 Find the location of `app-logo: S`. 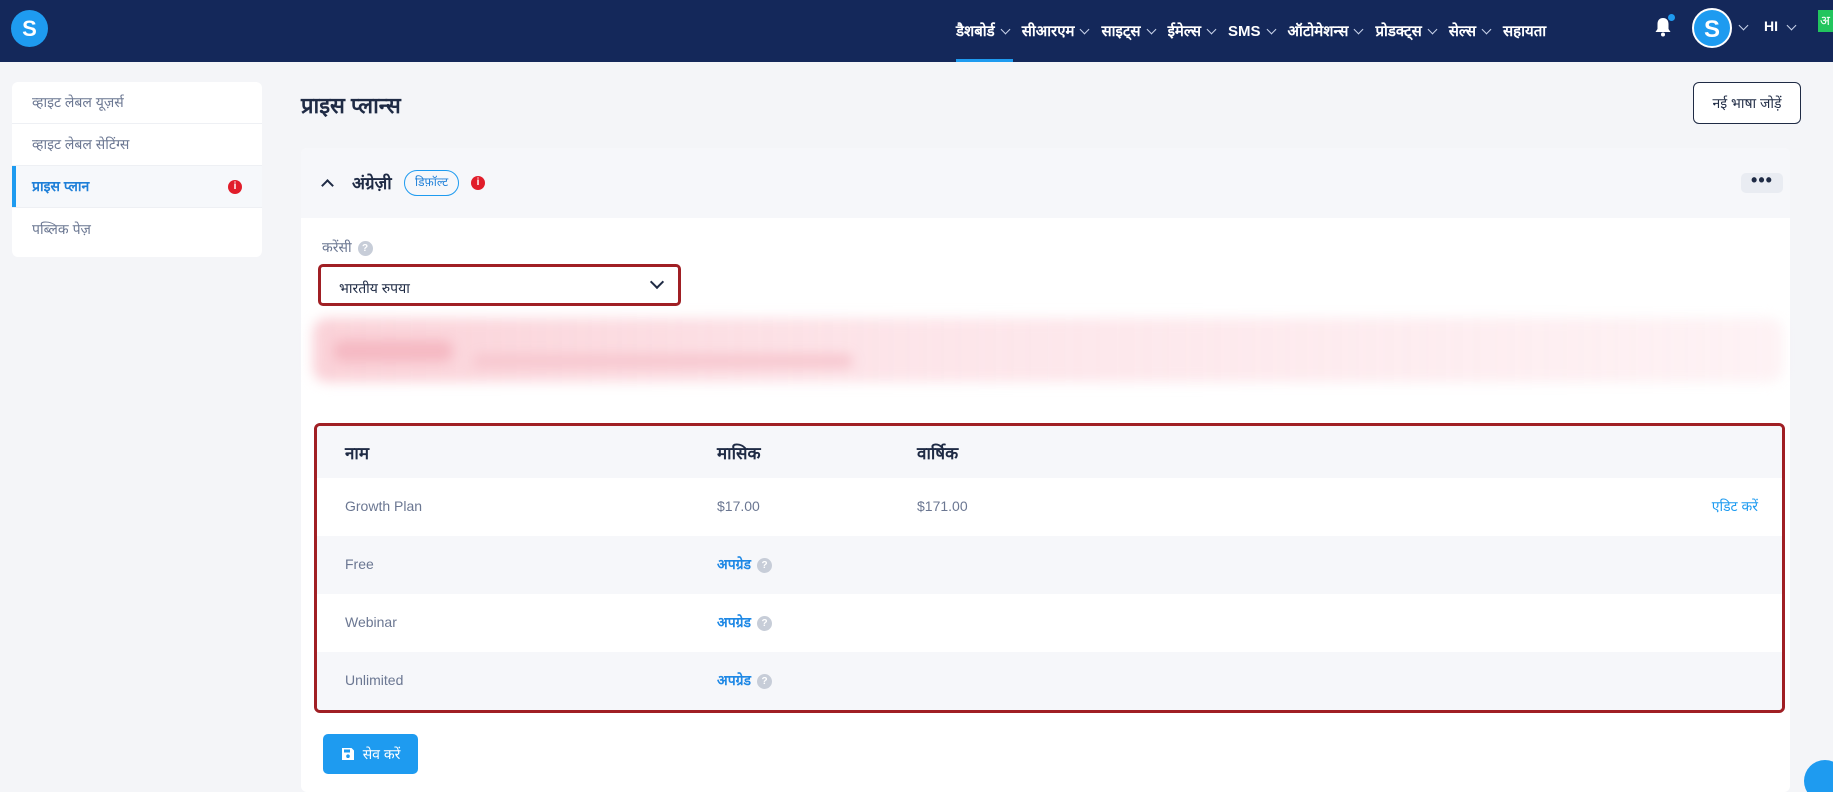

app-logo: S is located at coordinates (29, 28).